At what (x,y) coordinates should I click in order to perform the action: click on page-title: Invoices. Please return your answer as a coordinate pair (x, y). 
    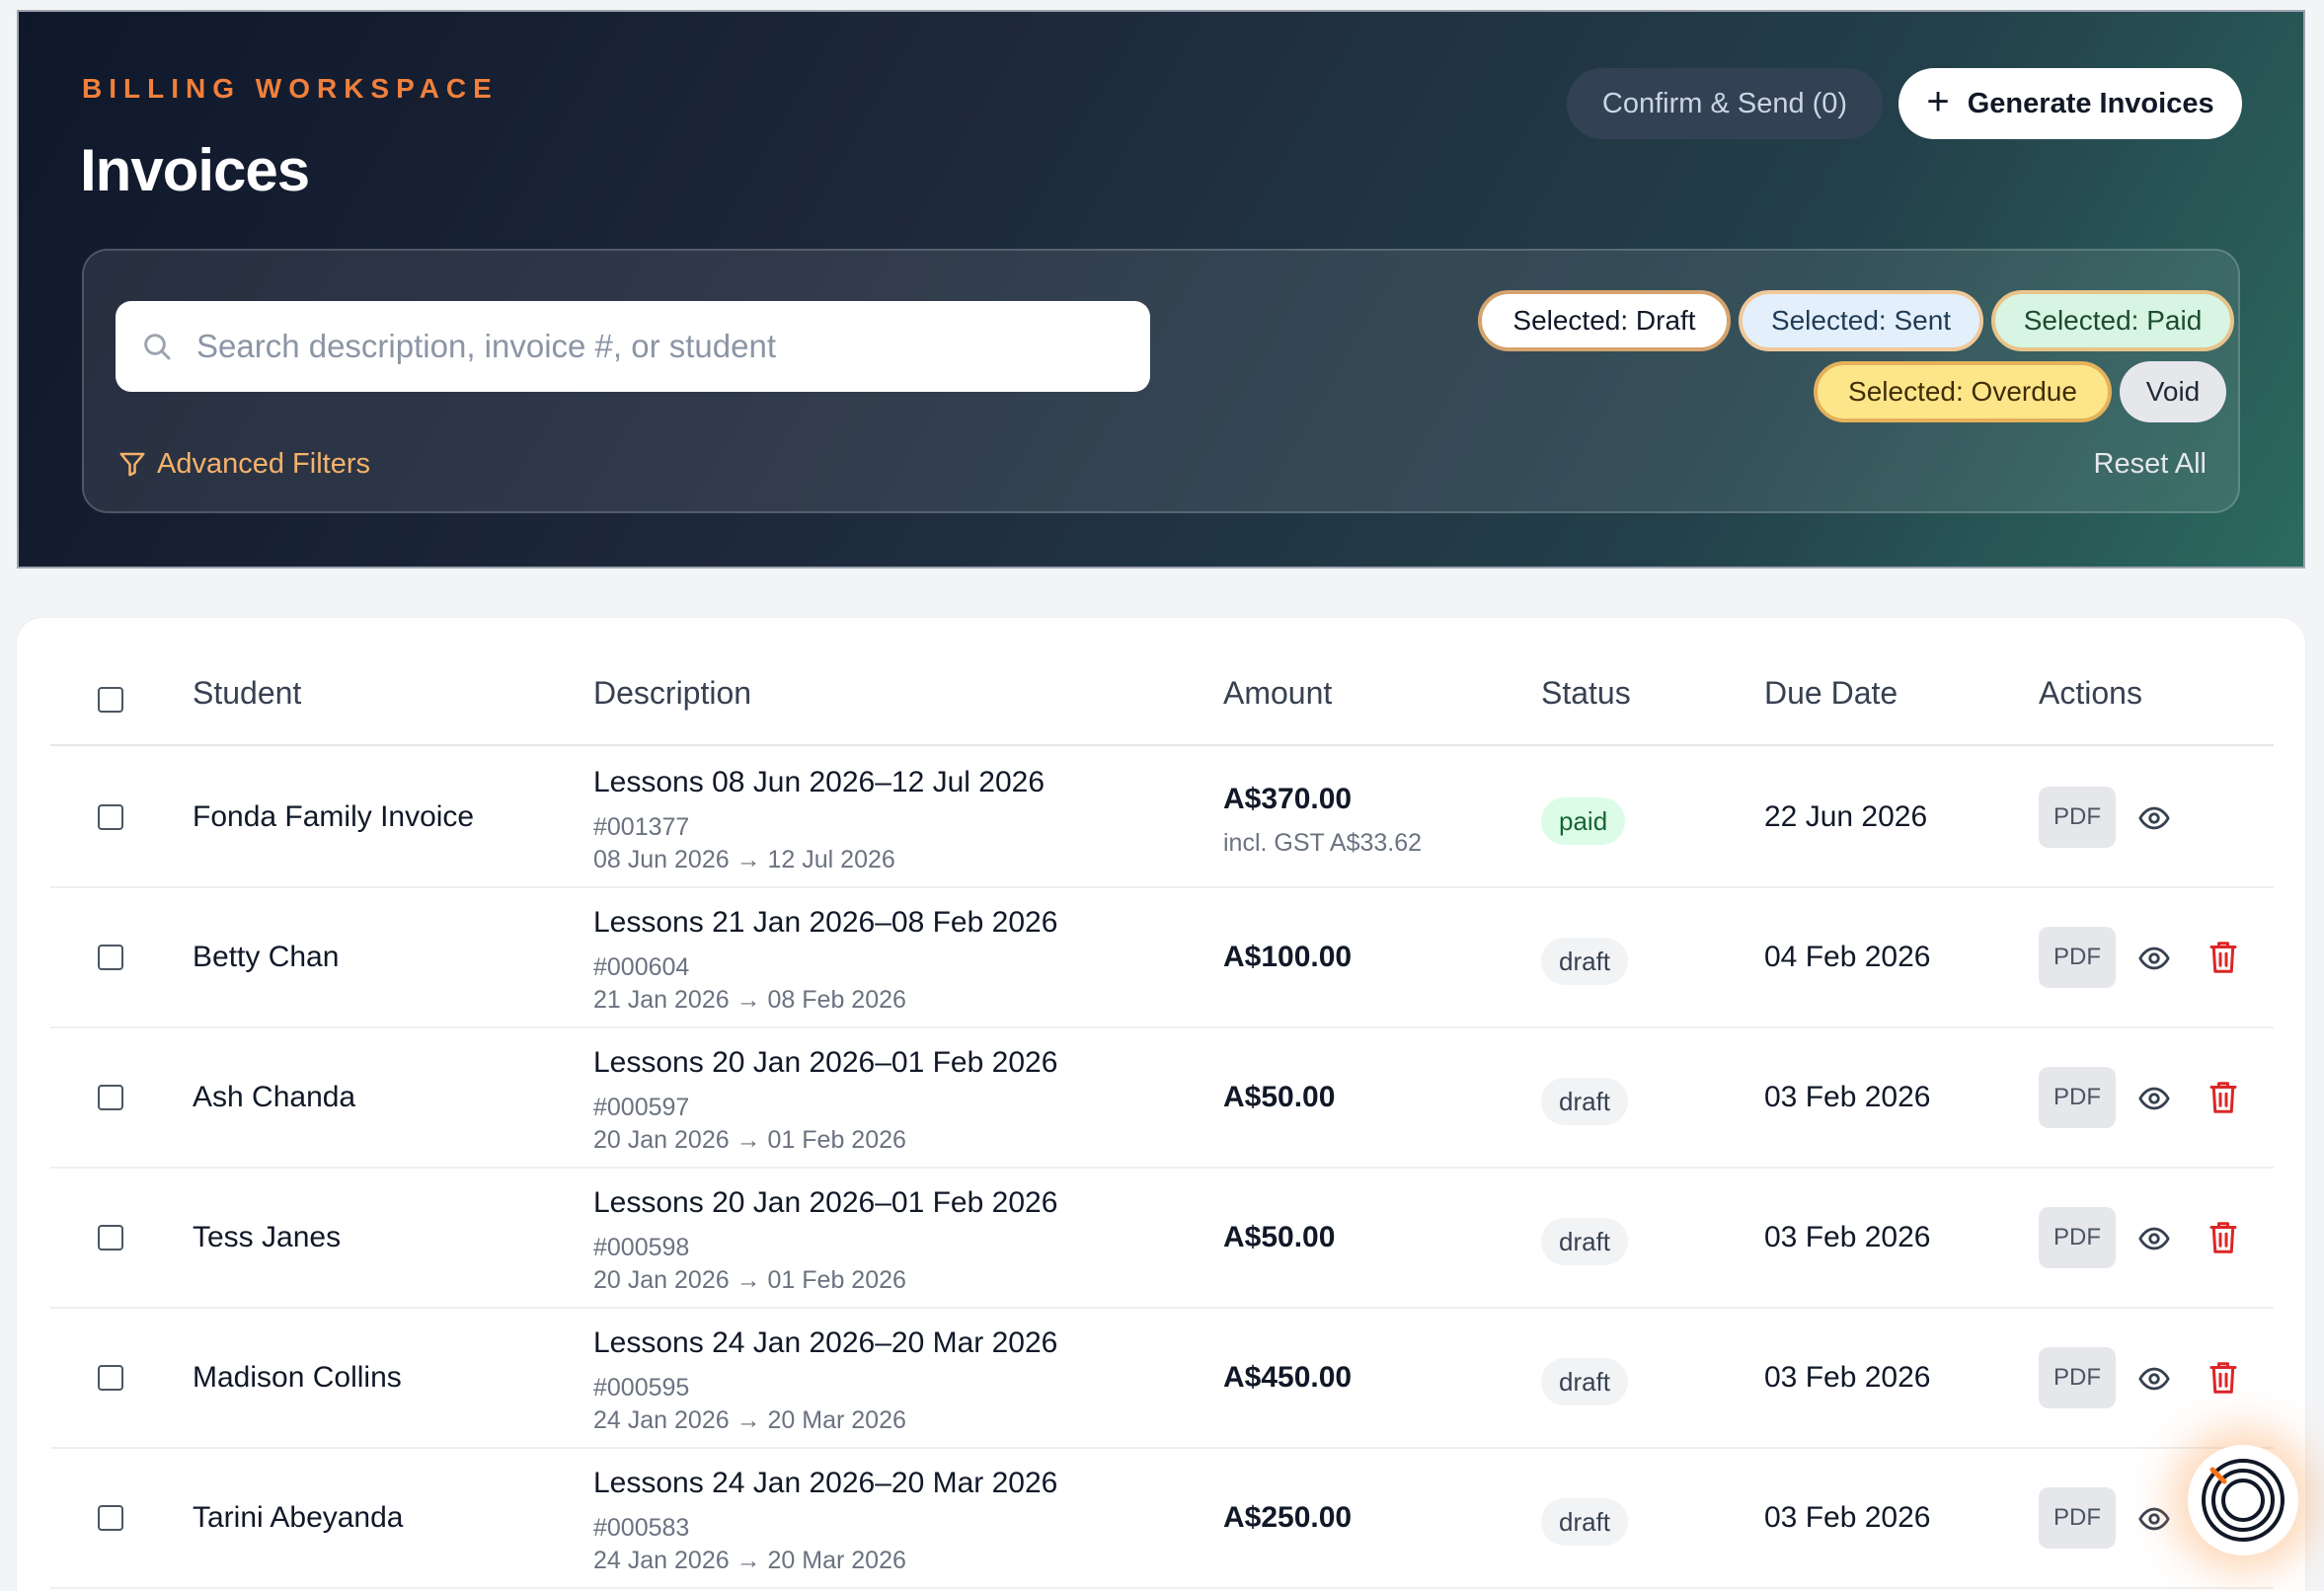
    Looking at the image, I should click on (195, 170).